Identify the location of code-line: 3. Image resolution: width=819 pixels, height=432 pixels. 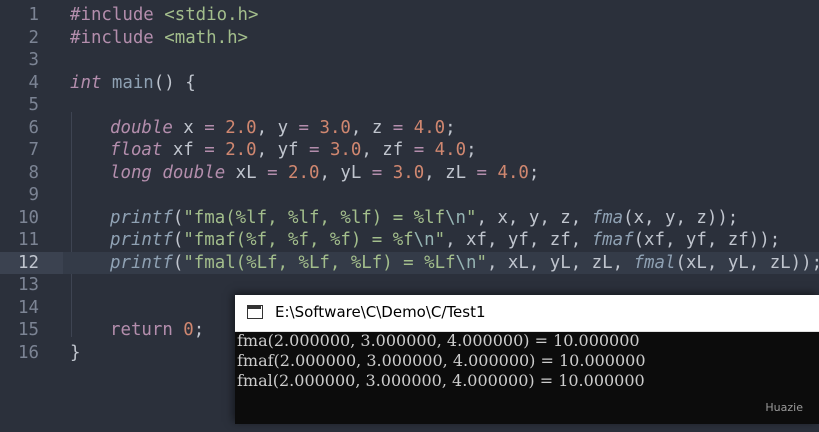
(409, 60).